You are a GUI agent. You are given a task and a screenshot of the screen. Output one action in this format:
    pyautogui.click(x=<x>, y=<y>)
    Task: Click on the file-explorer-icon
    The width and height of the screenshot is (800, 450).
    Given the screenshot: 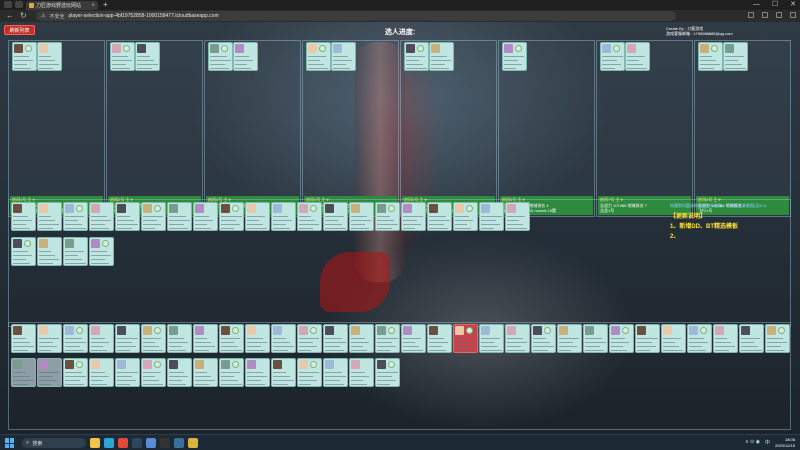 What is the action you would take?
    pyautogui.click(x=95, y=443)
    